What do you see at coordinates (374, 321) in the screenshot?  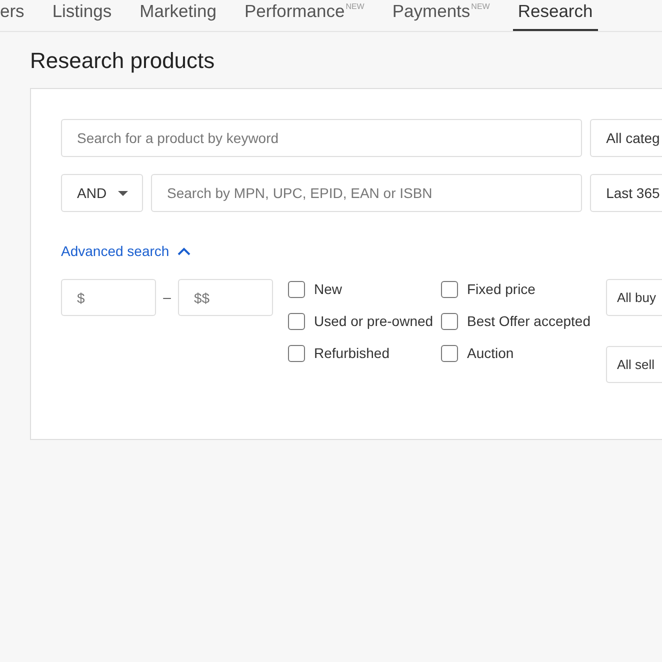 I see `checkbox-label: Used or pre-owned` at bounding box center [374, 321].